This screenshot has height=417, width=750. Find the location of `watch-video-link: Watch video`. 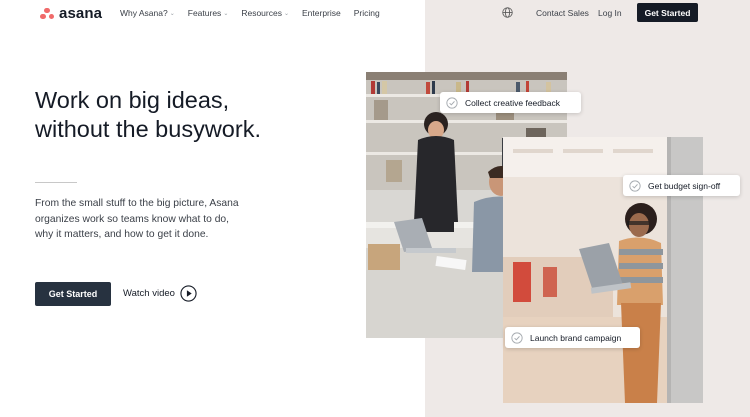

watch-video-link: Watch video is located at coordinates (160, 293).